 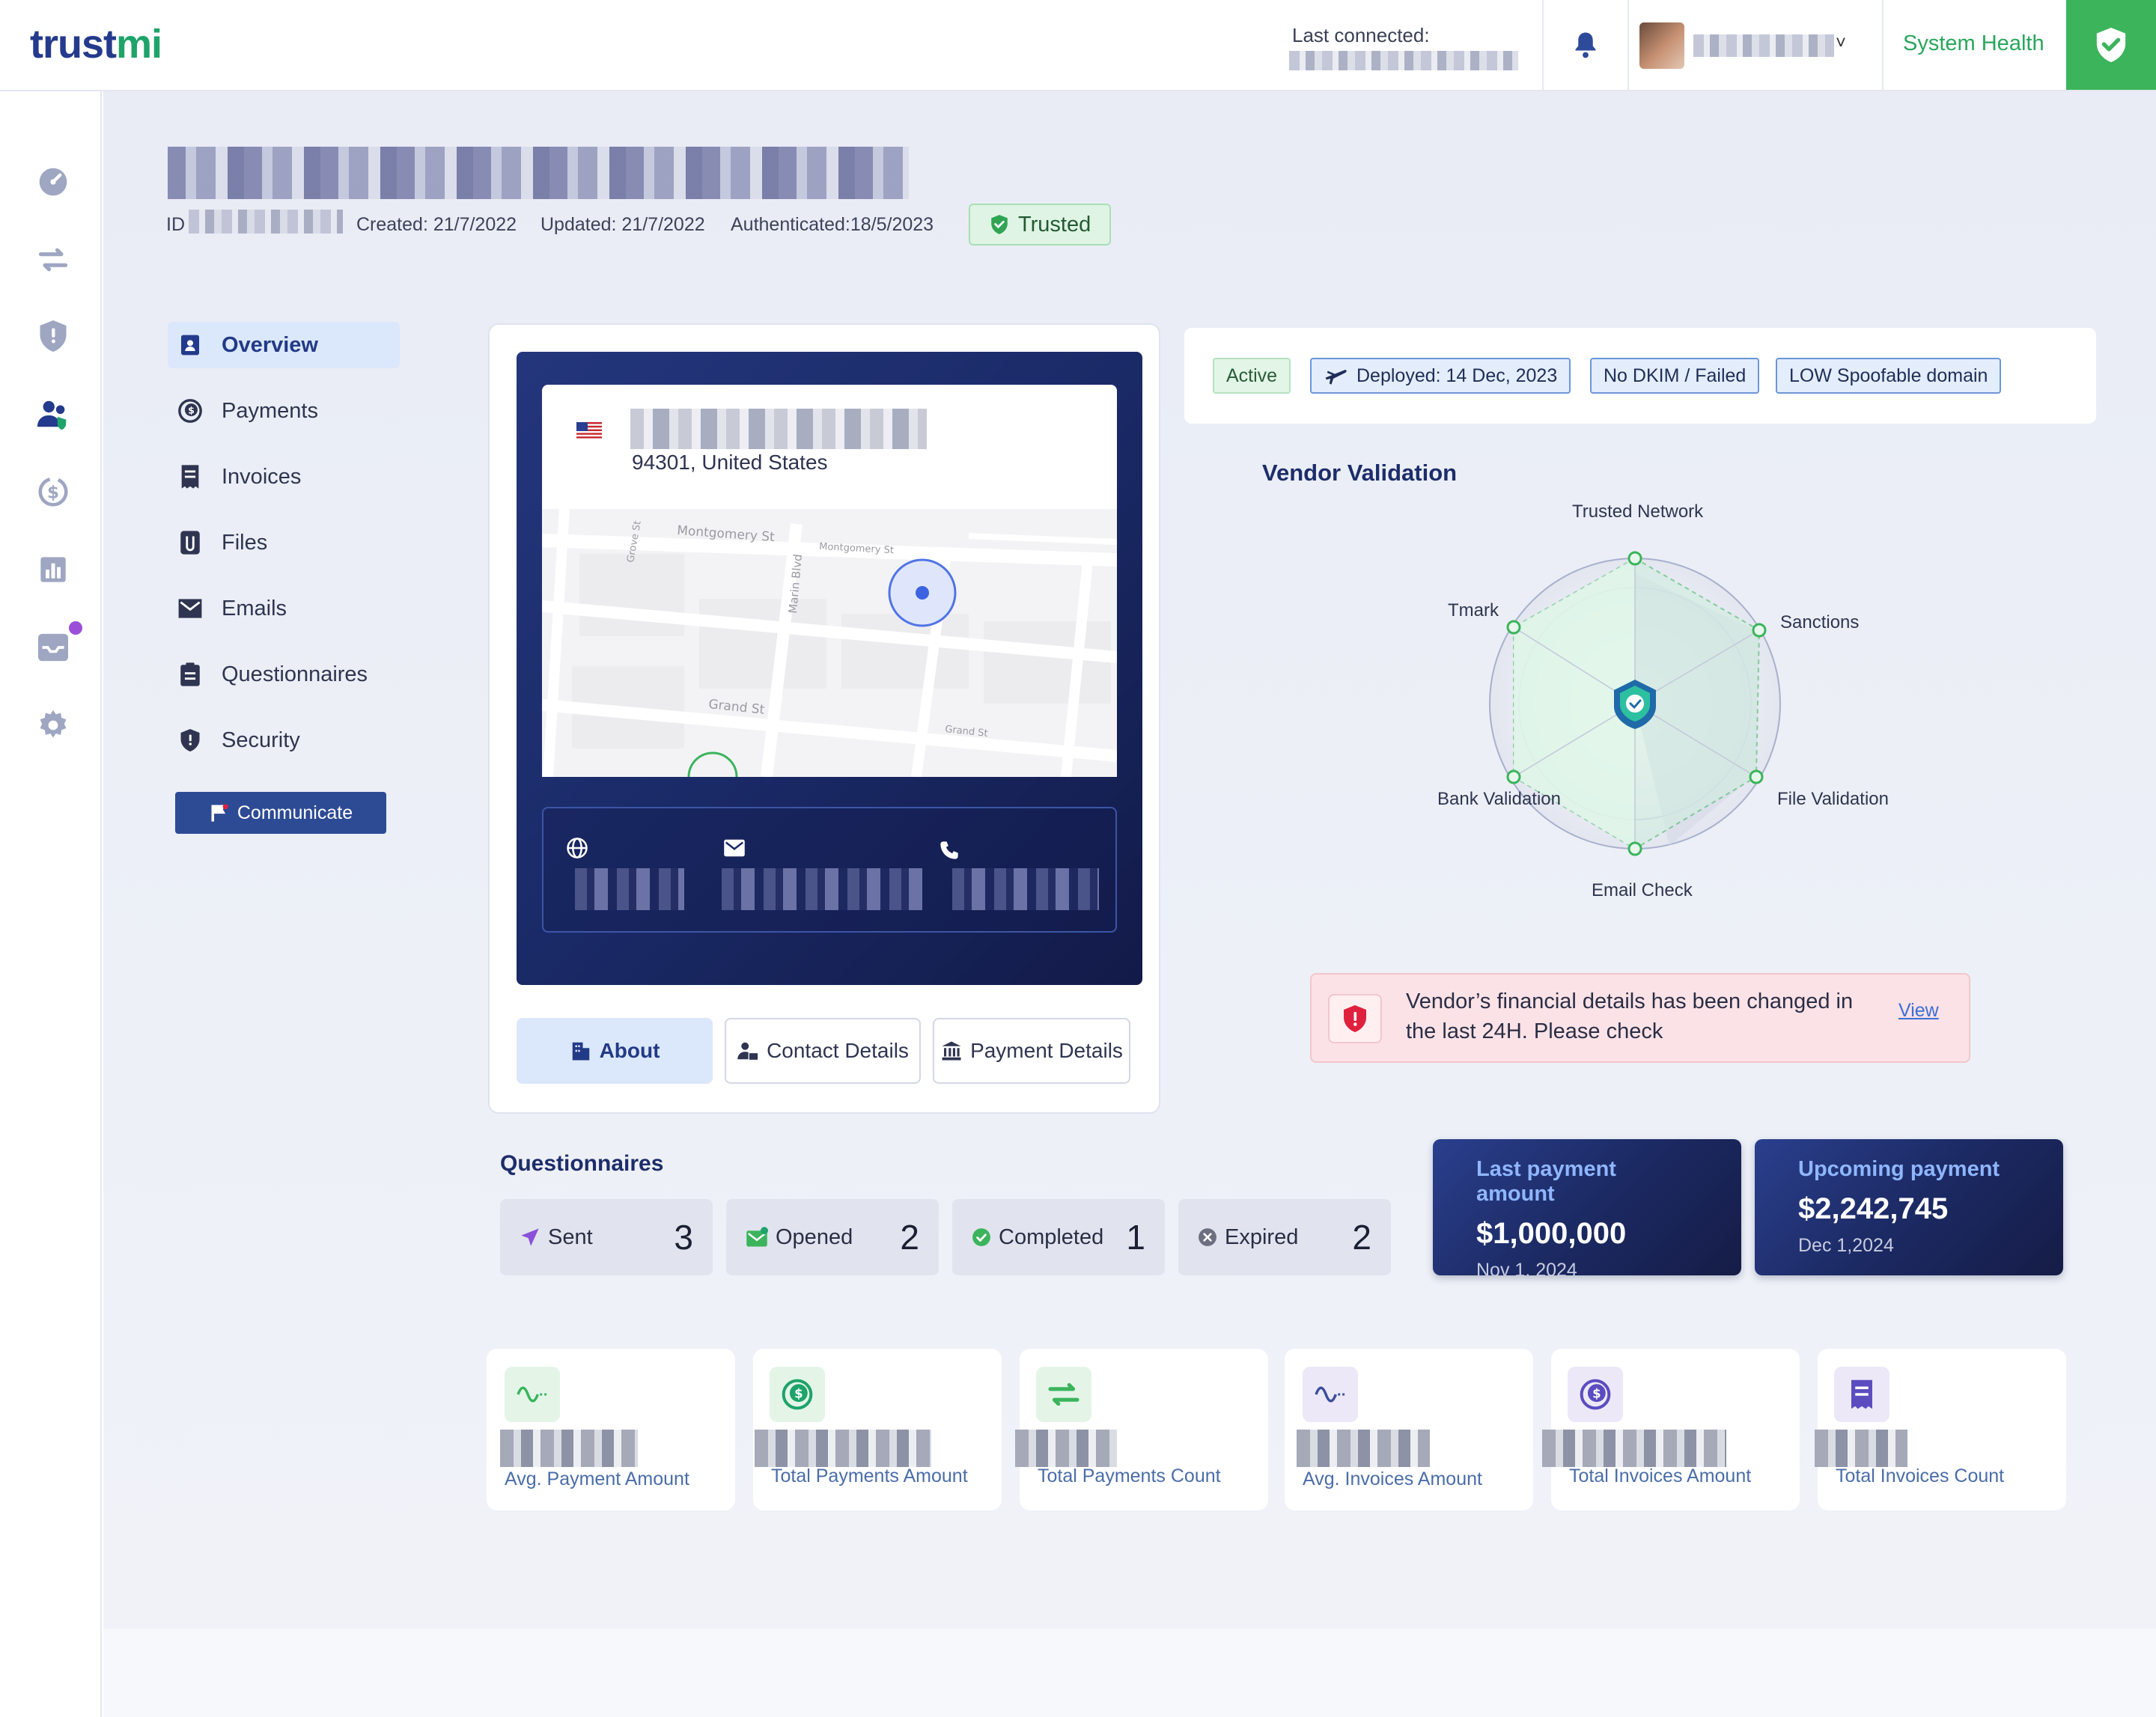 What do you see at coordinates (254, 608) in the screenshot?
I see `nav-label: Emails` at bounding box center [254, 608].